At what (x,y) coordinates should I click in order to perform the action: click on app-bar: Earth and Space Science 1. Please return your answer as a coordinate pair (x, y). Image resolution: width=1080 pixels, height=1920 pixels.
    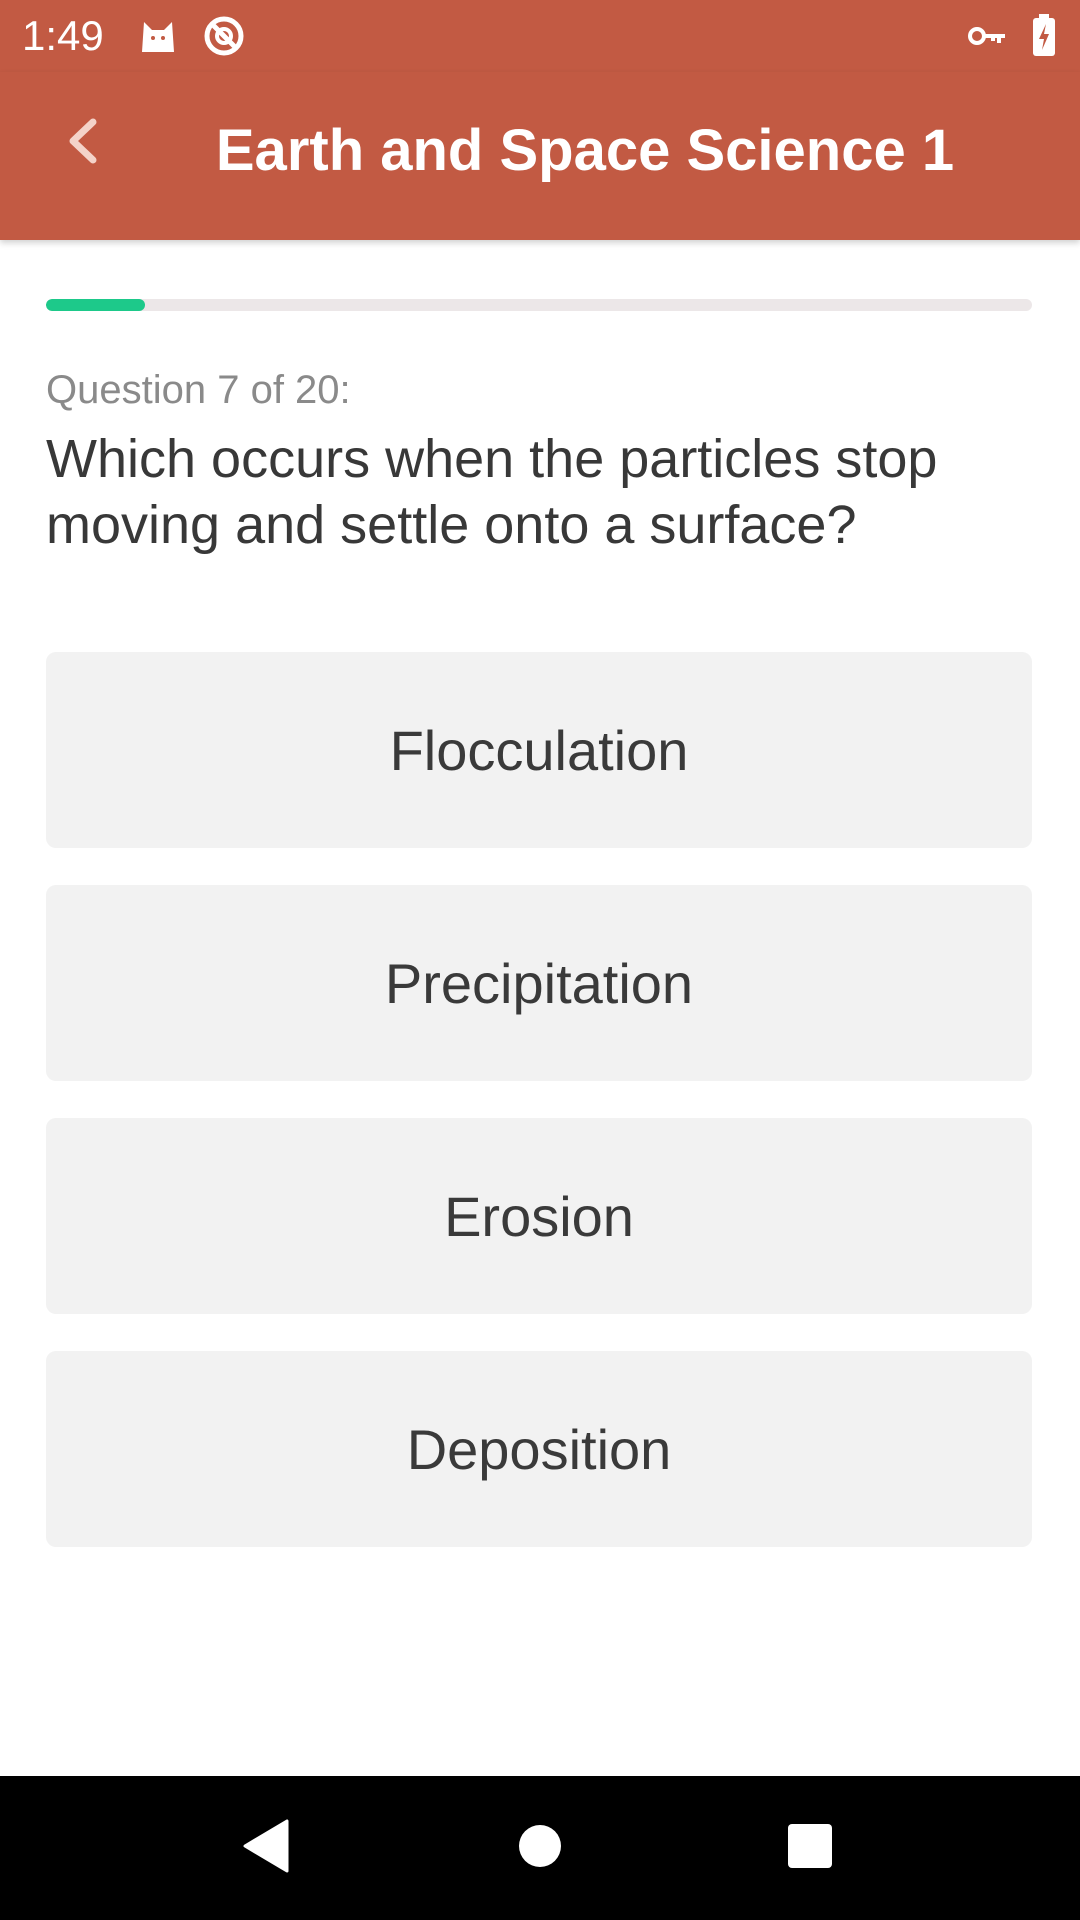
    Looking at the image, I should click on (540, 156).